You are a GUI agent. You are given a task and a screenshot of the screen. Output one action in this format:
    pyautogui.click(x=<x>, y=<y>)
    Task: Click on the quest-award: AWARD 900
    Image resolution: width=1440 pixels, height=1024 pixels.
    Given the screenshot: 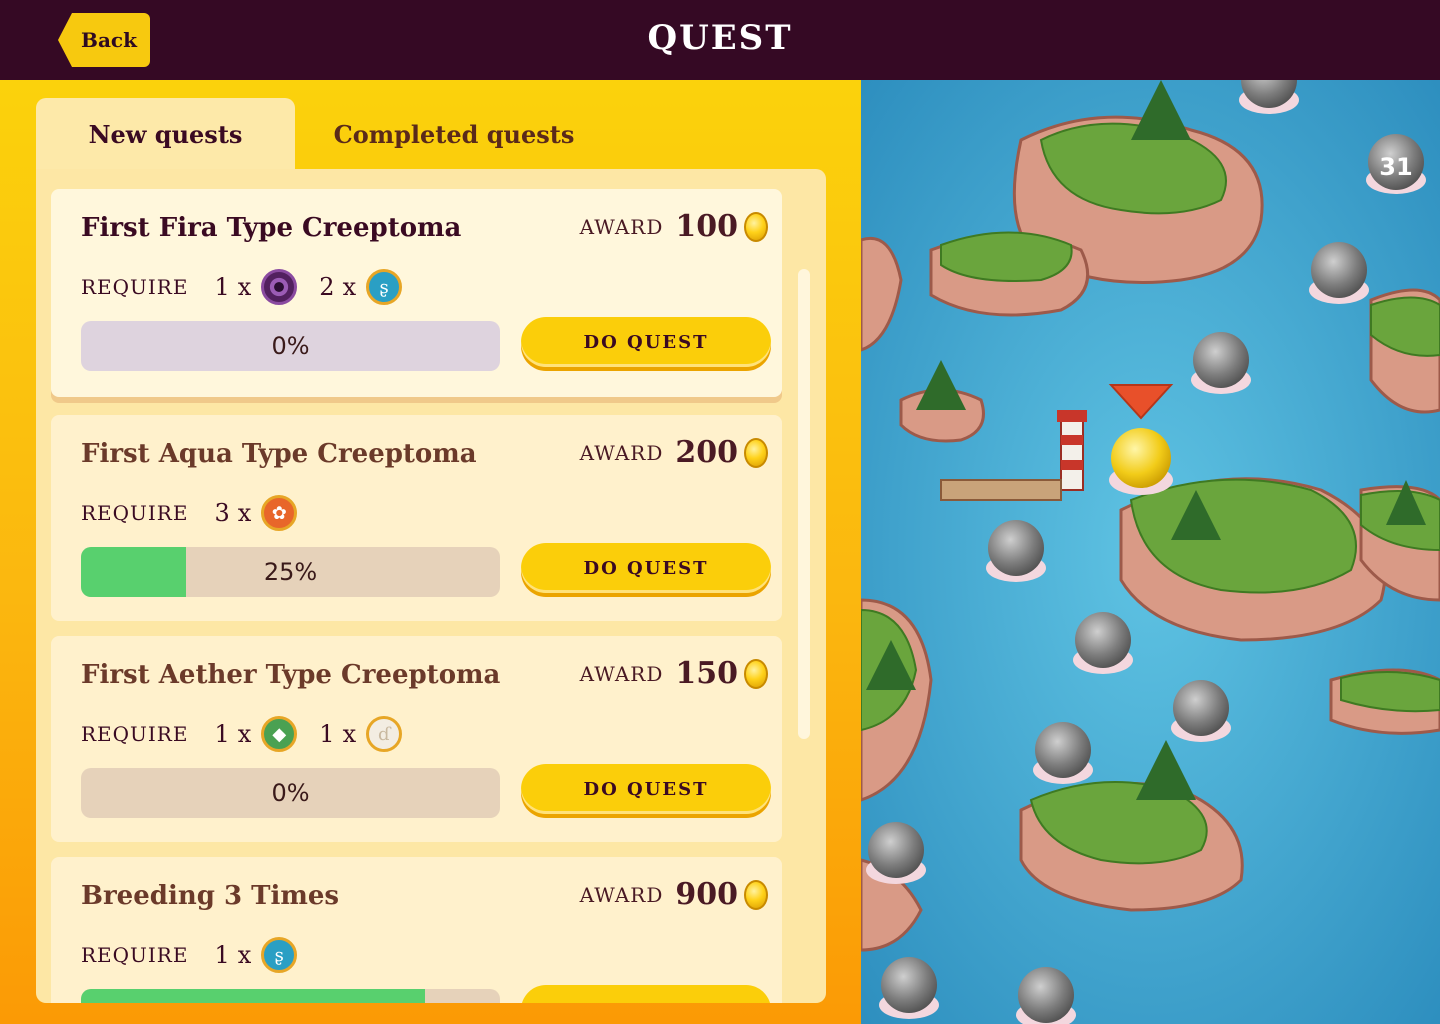 What is the action you would take?
    pyautogui.click(x=674, y=894)
    